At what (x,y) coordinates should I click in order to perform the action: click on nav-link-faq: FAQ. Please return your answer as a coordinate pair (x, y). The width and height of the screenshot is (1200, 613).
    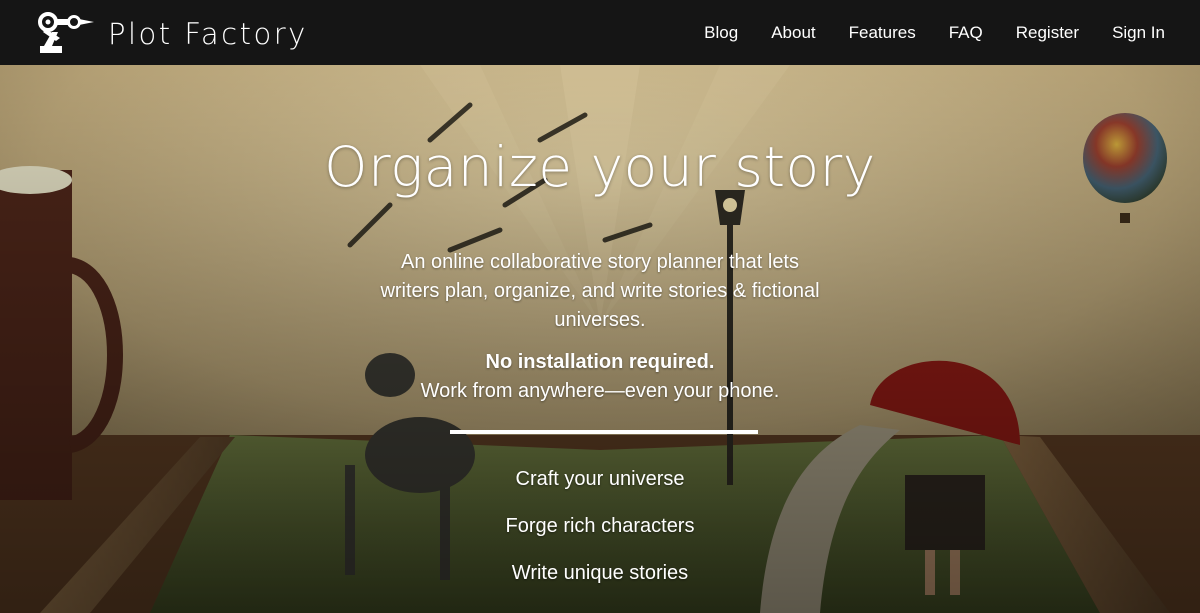
    Looking at the image, I should click on (966, 33).